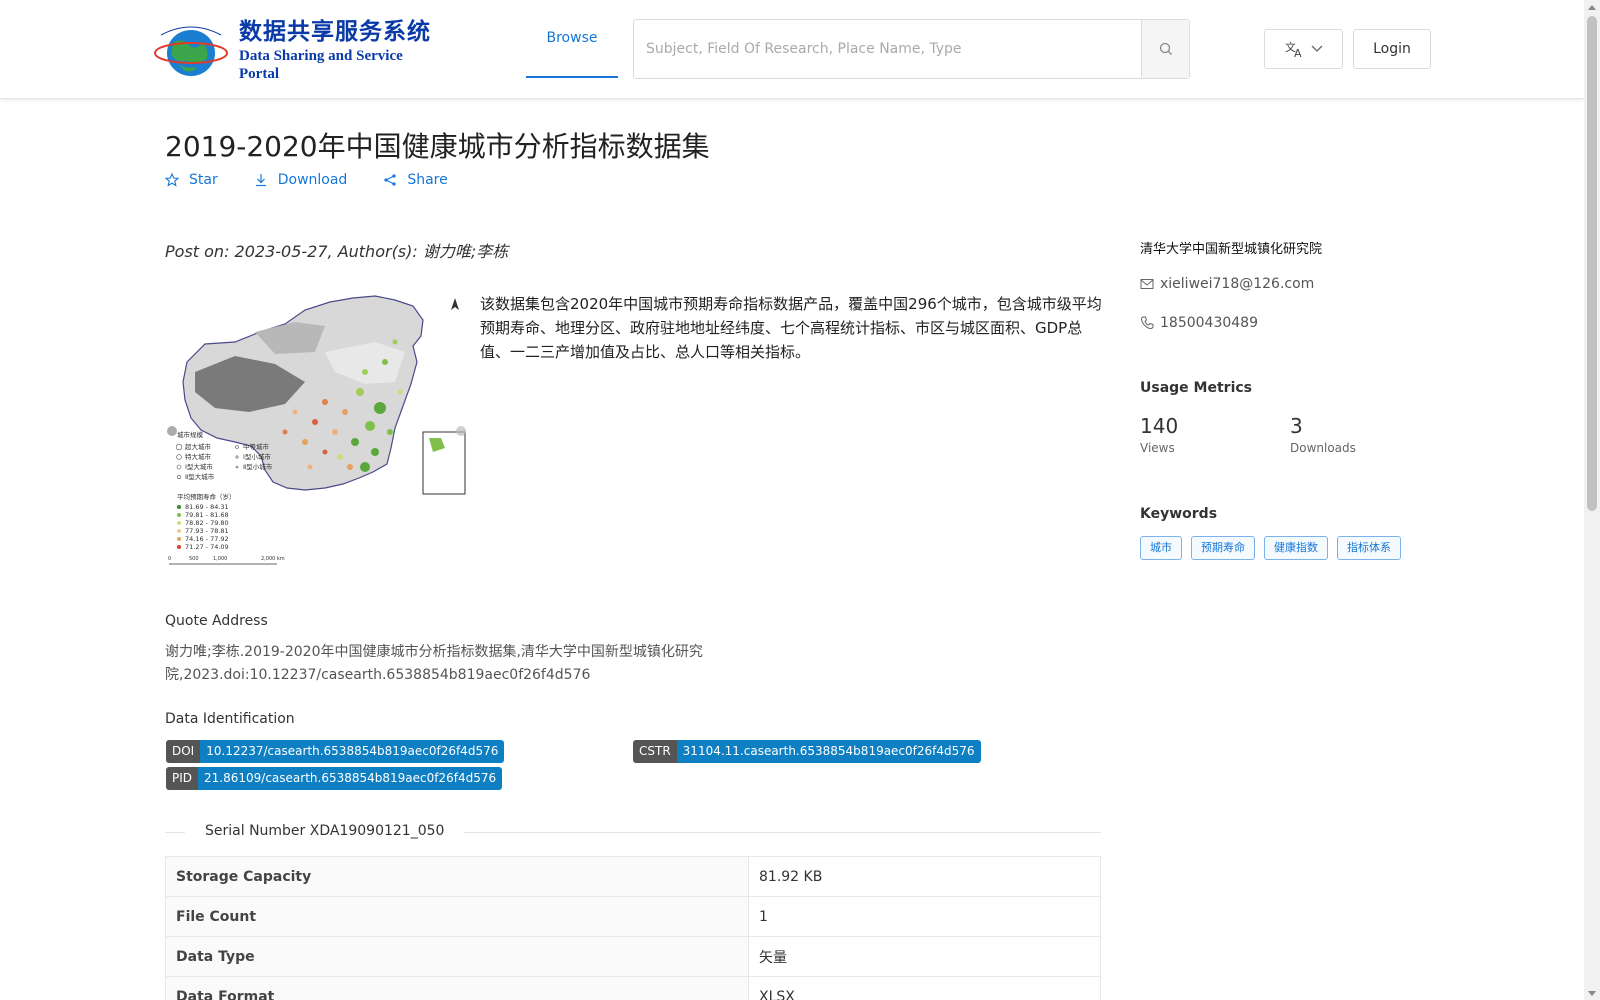  What do you see at coordinates (169, 559) in the screenshot?
I see `scale-label: 0` at bounding box center [169, 559].